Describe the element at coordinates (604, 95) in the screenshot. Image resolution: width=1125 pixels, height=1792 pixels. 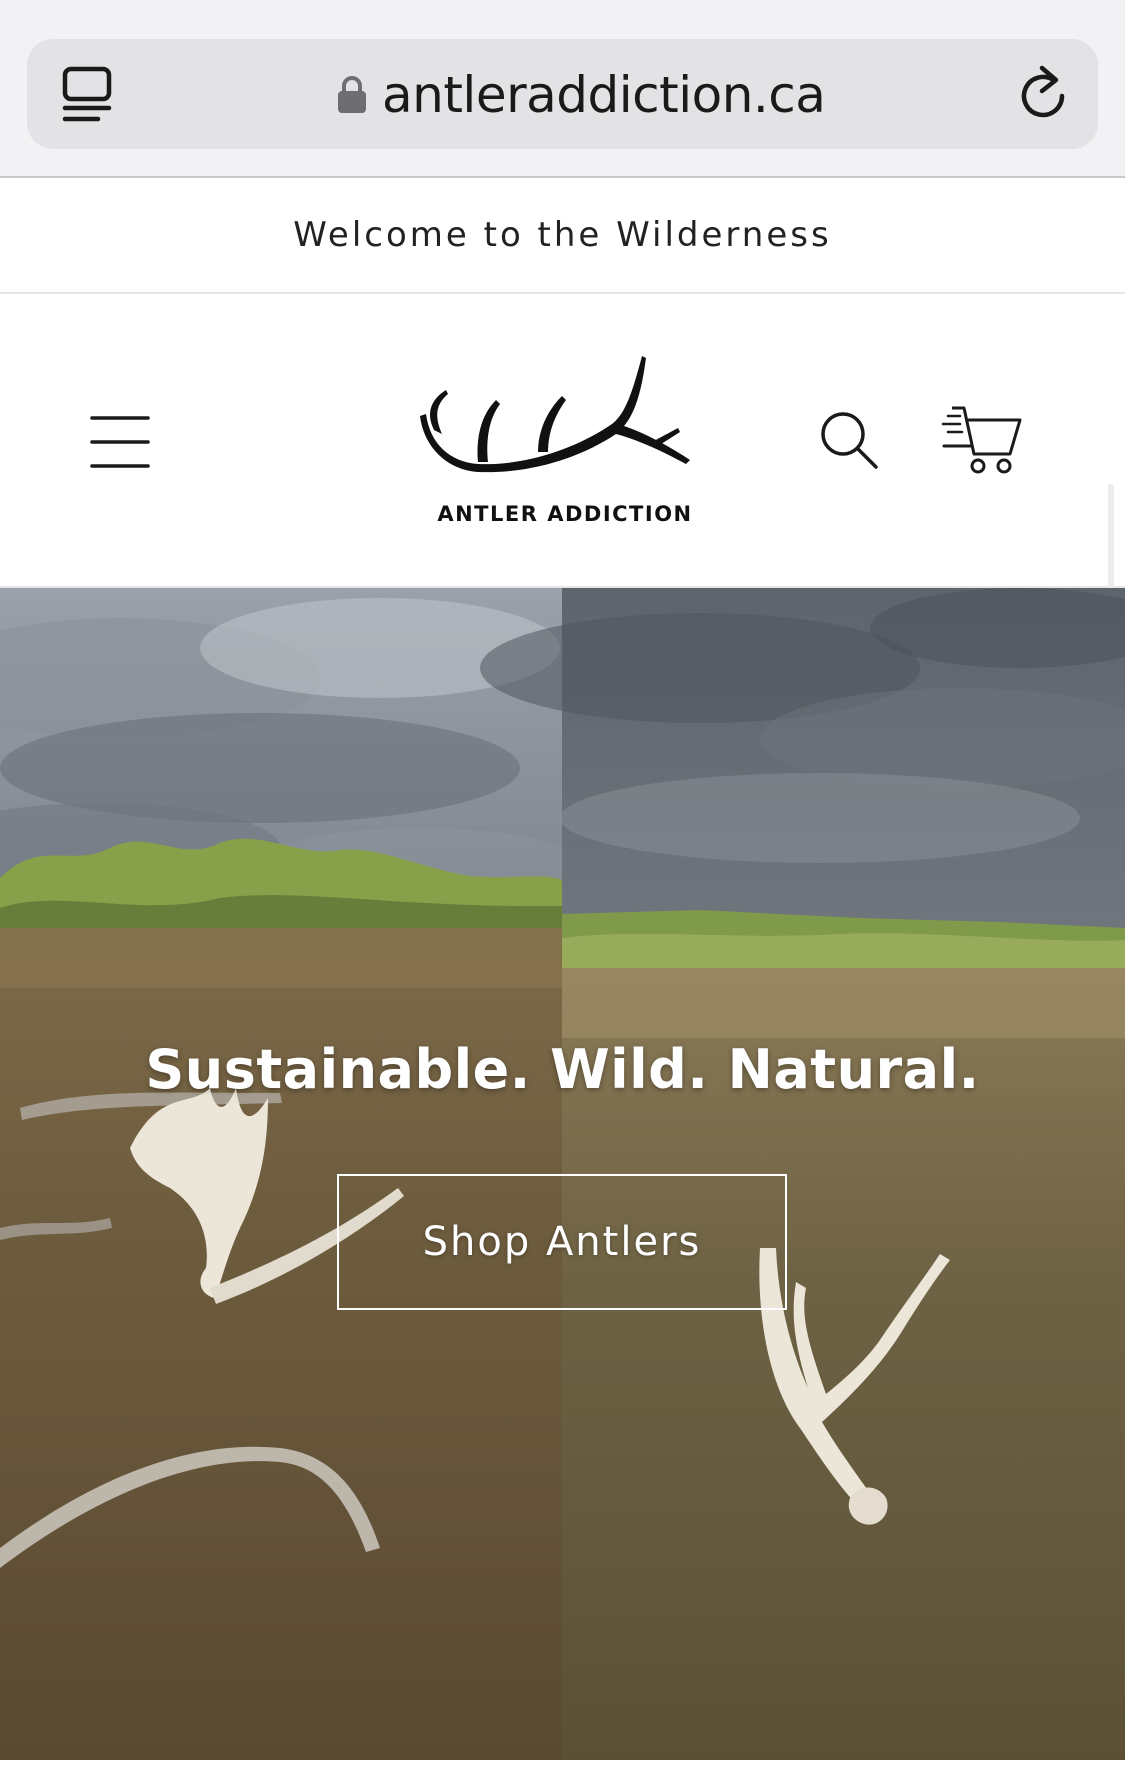
I see `url-text: antleraddiction.ca` at that location.